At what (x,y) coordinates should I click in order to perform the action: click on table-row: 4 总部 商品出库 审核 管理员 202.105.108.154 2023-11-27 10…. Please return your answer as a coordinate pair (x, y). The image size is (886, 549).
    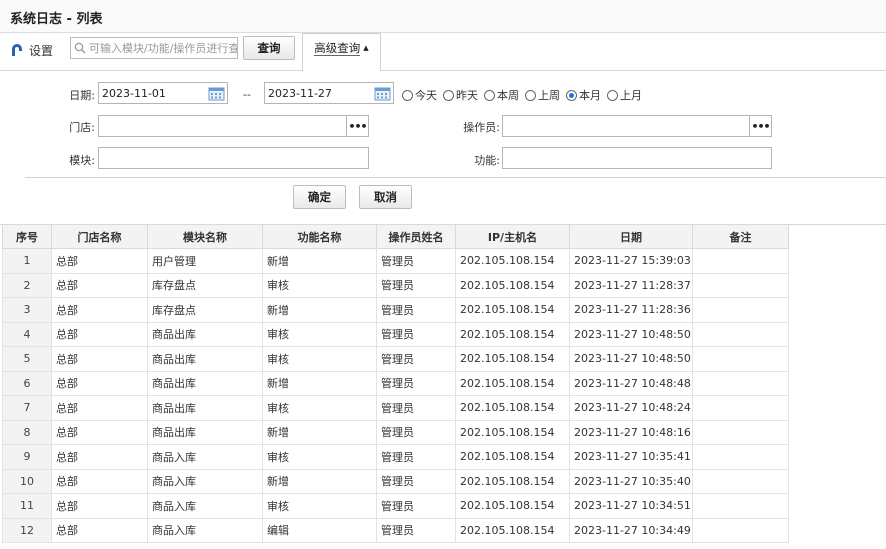
    Looking at the image, I should click on (395, 334).